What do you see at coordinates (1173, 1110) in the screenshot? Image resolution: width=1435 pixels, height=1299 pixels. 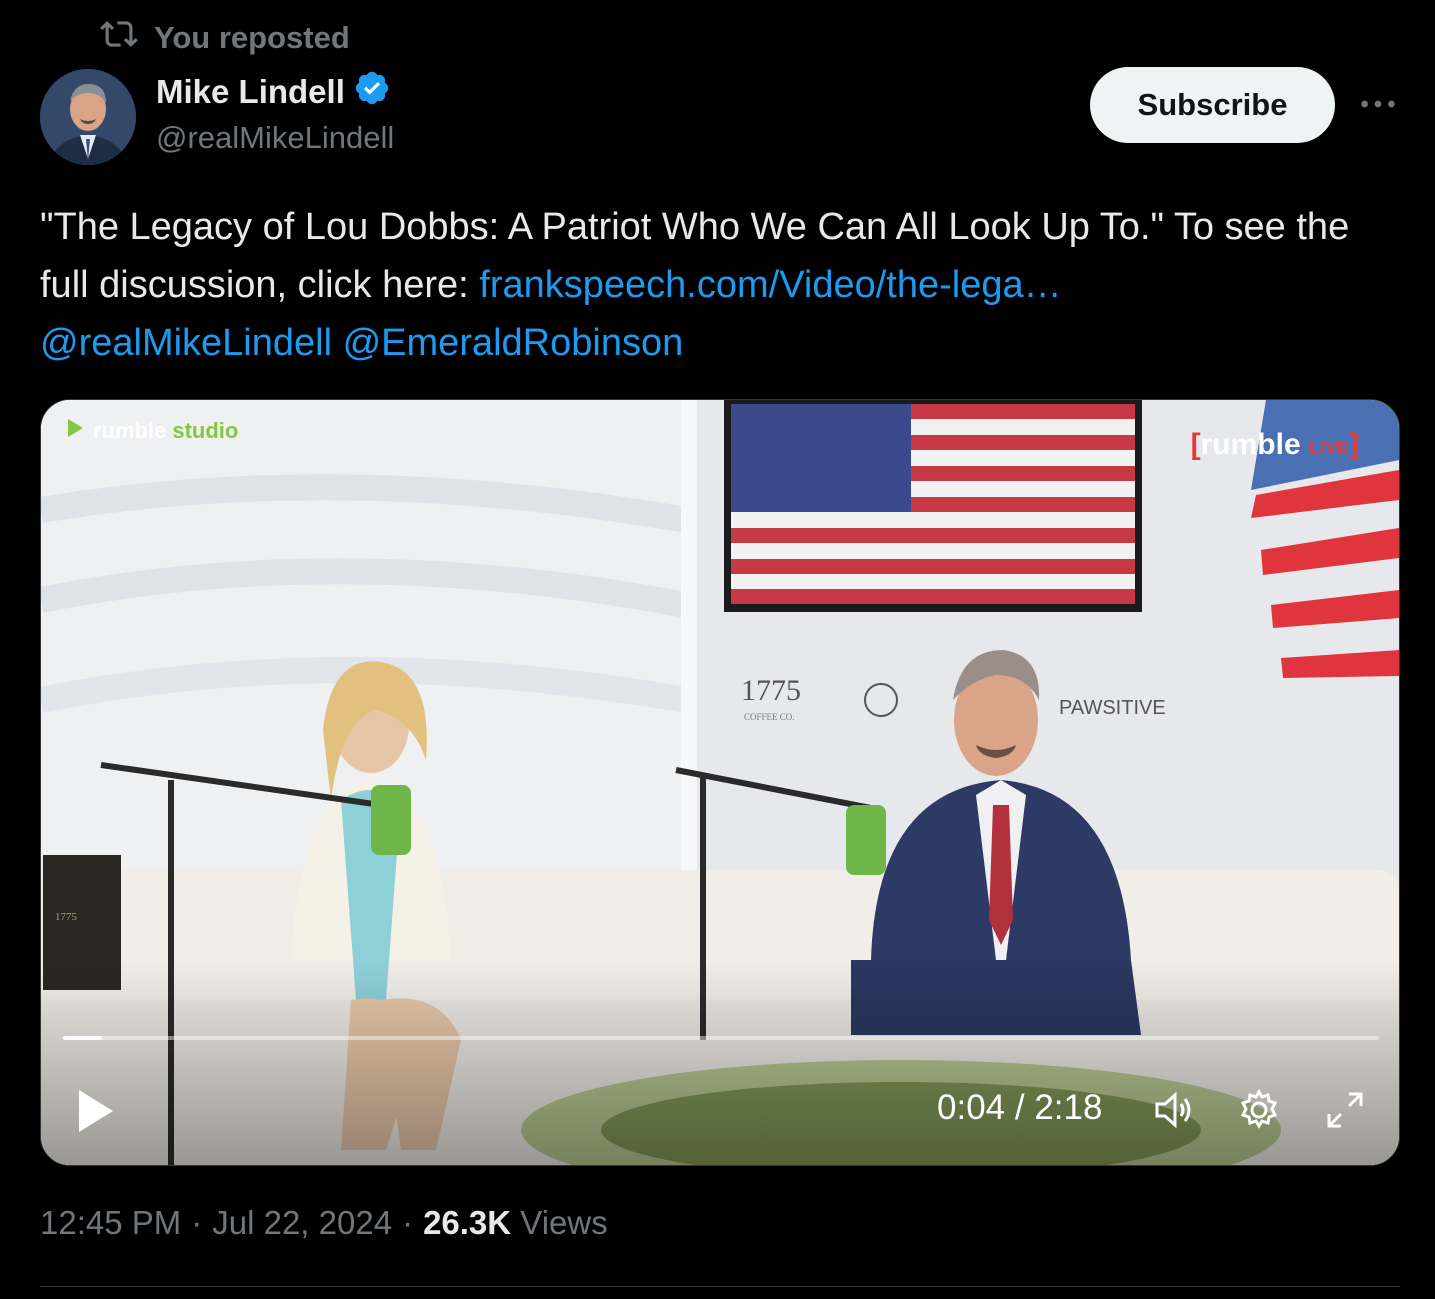 I see `volume-icon` at bounding box center [1173, 1110].